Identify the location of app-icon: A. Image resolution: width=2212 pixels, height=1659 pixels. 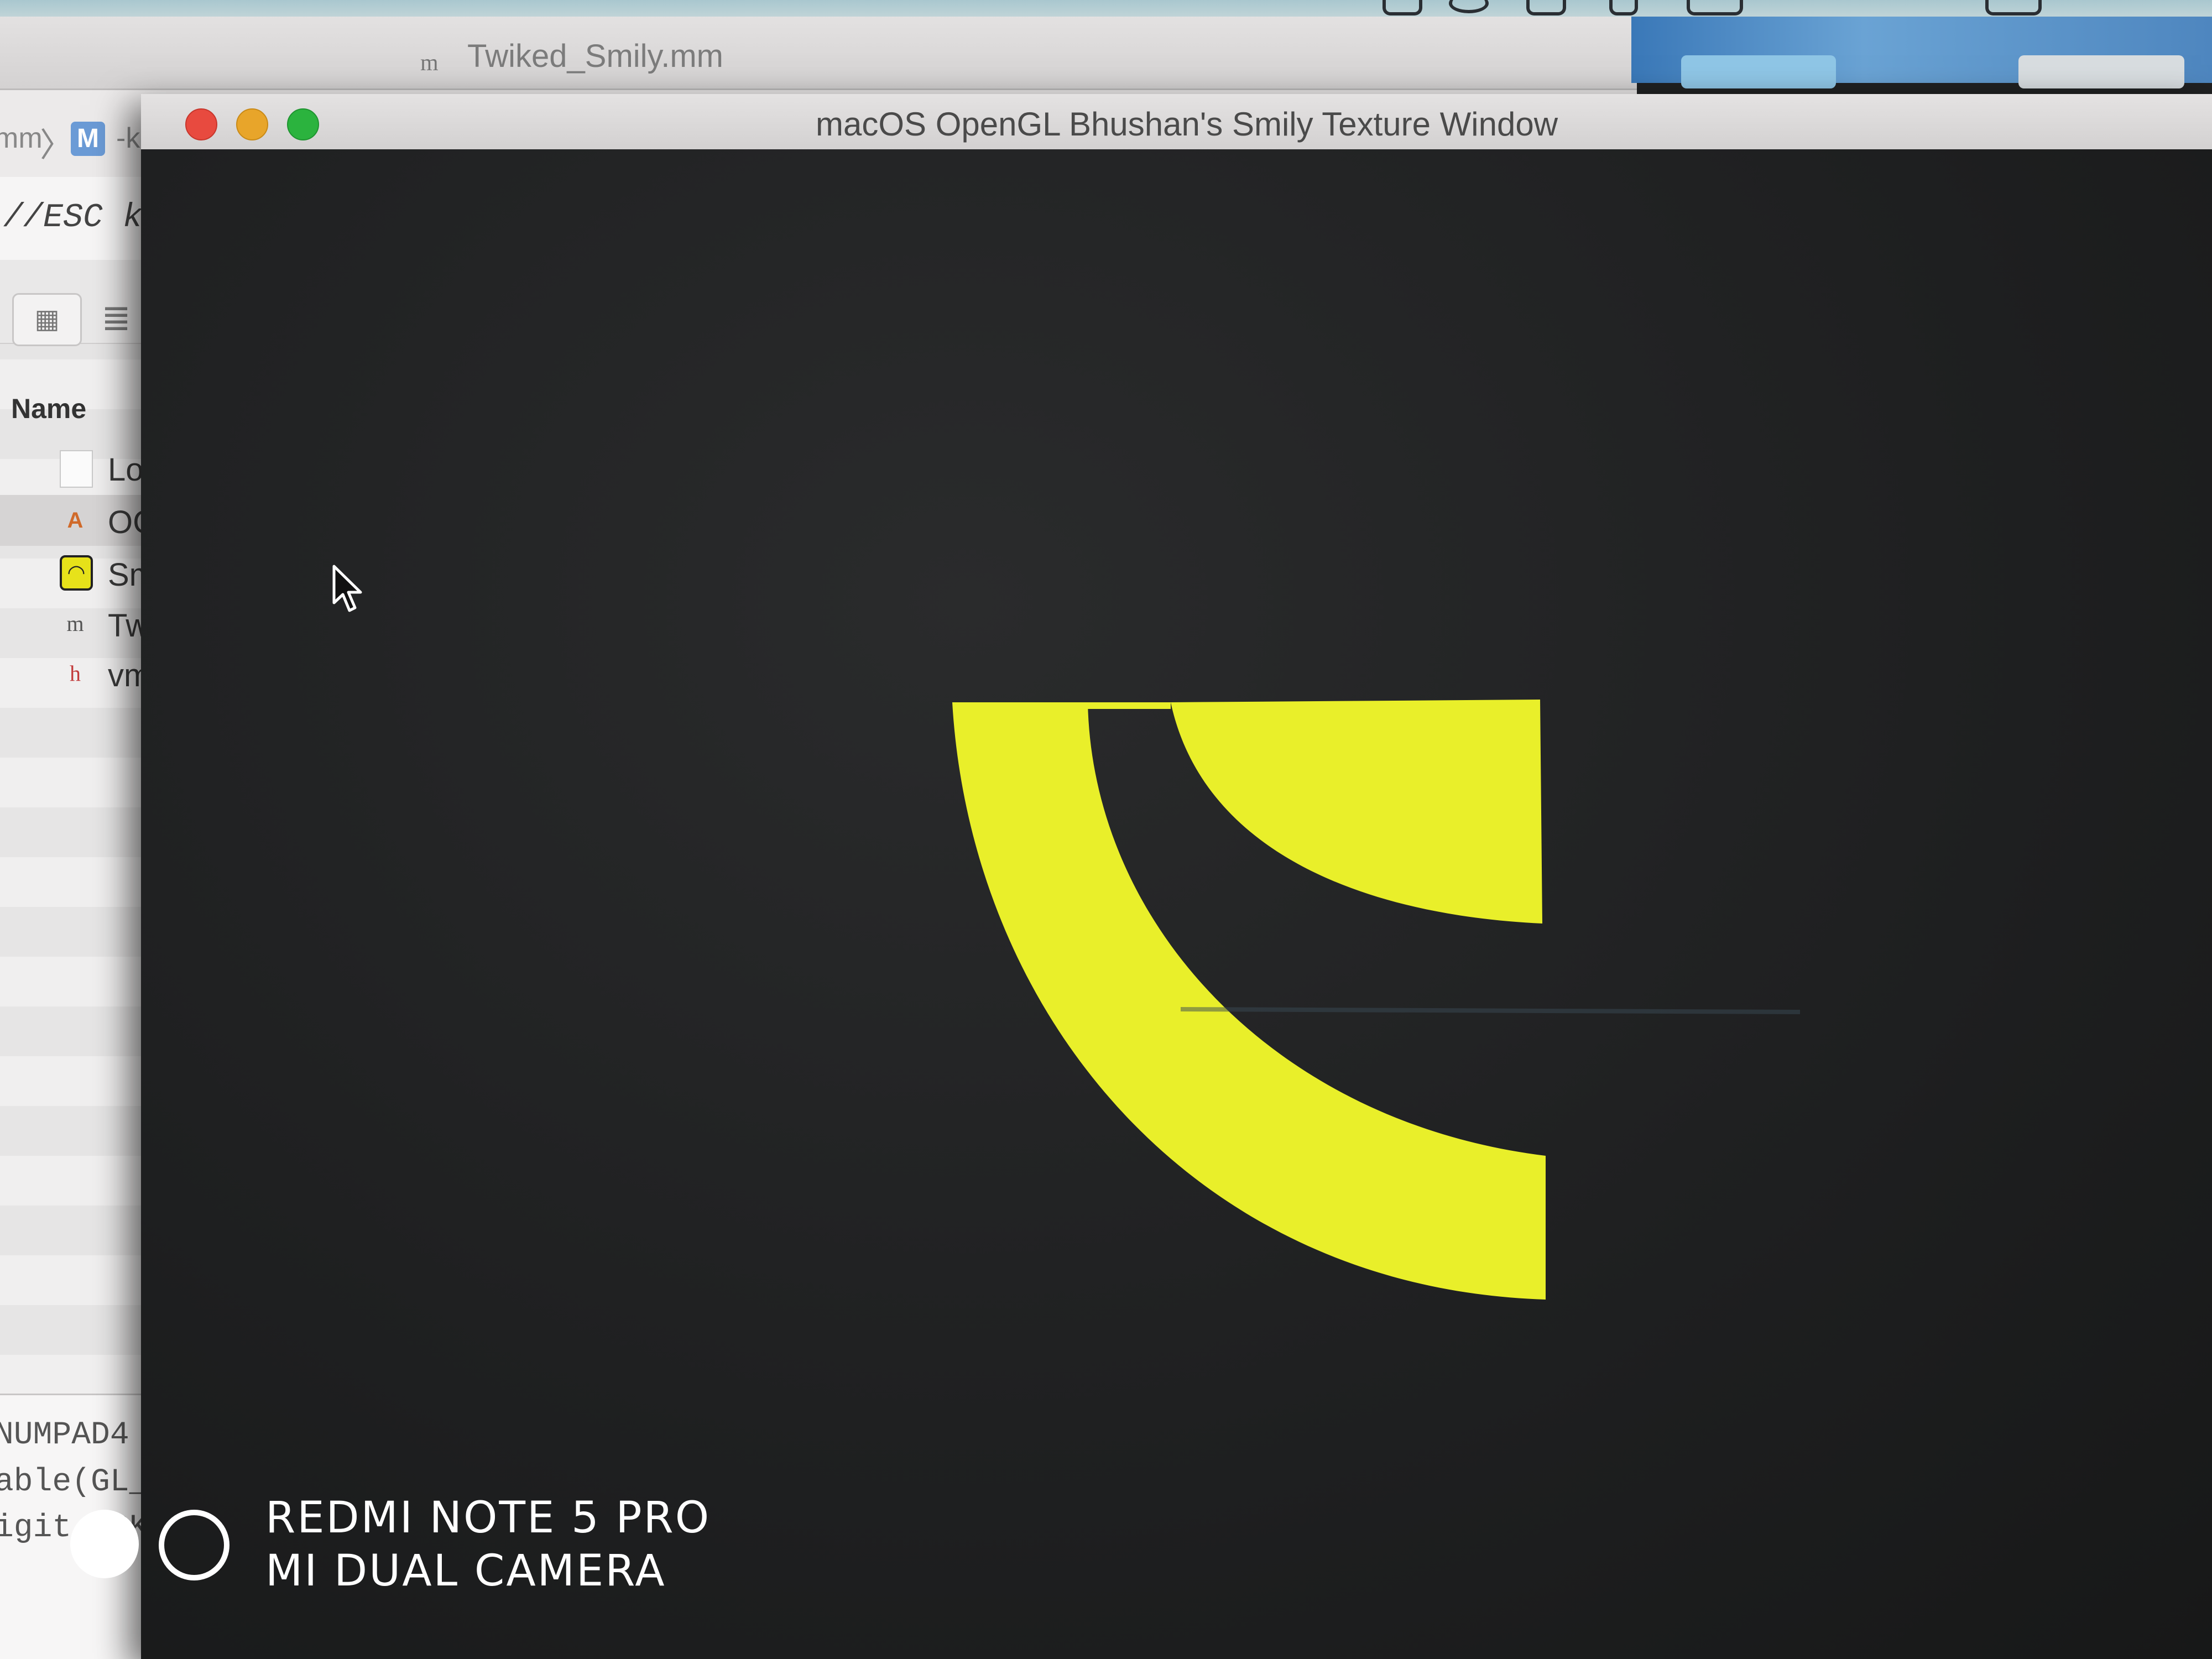
(76, 521).